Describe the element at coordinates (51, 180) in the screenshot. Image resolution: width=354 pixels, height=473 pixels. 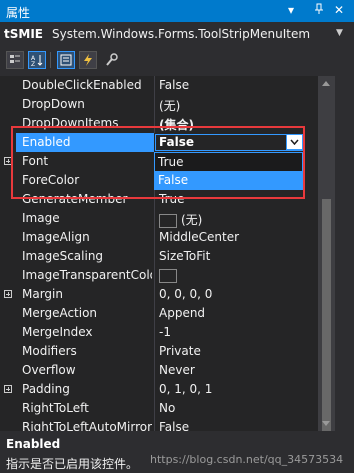
I see `property-name: ForeColor` at that location.